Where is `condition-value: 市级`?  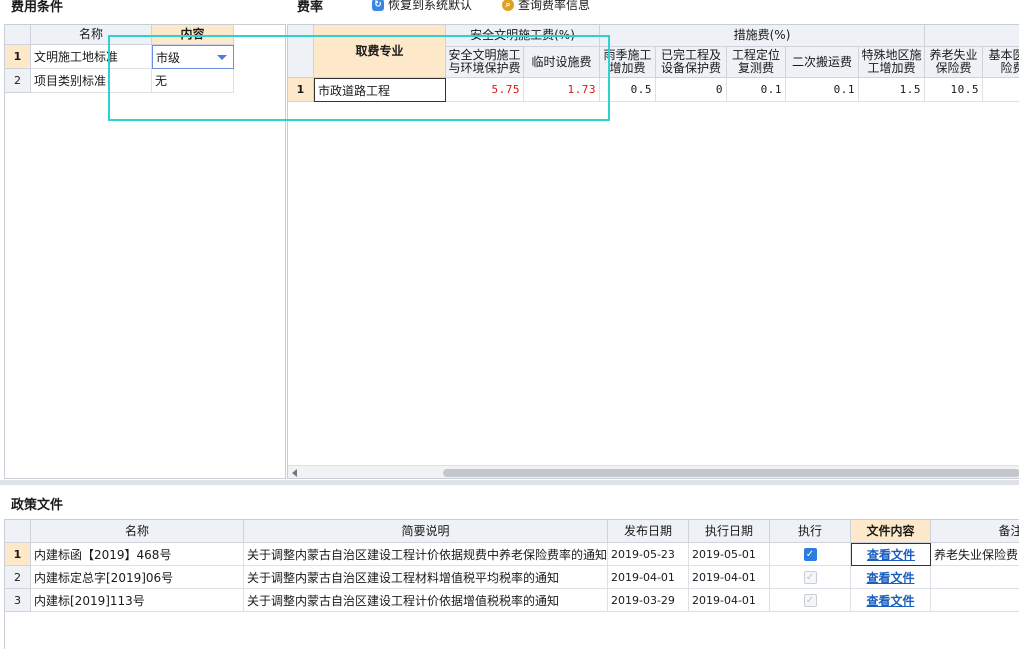 condition-value: 市级 is located at coordinates (168, 57).